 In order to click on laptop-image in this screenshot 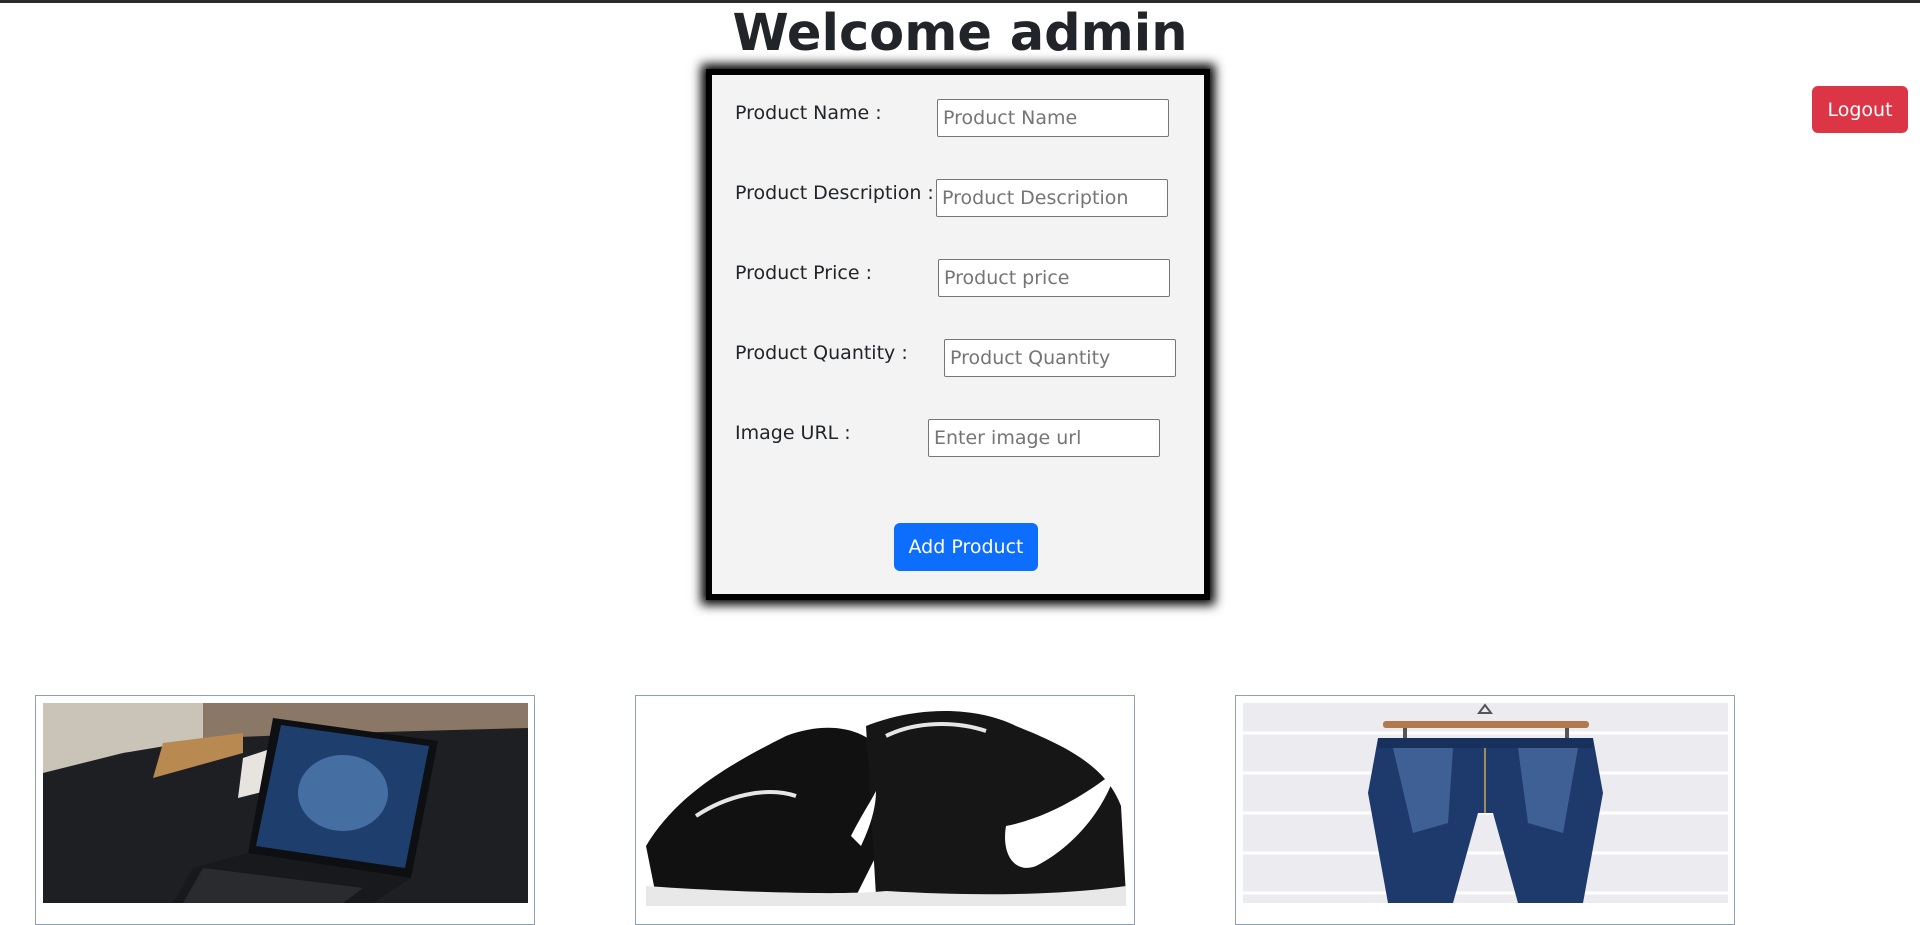, I will do `click(285, 803)`.